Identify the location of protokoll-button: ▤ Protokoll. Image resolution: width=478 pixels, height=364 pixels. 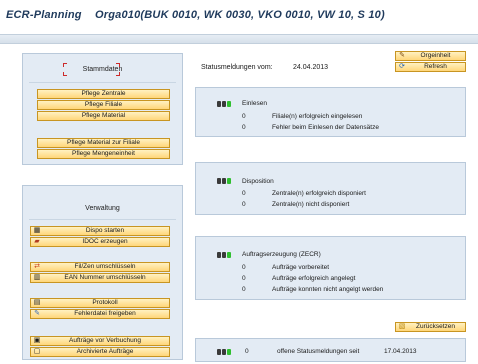
(100, 303).